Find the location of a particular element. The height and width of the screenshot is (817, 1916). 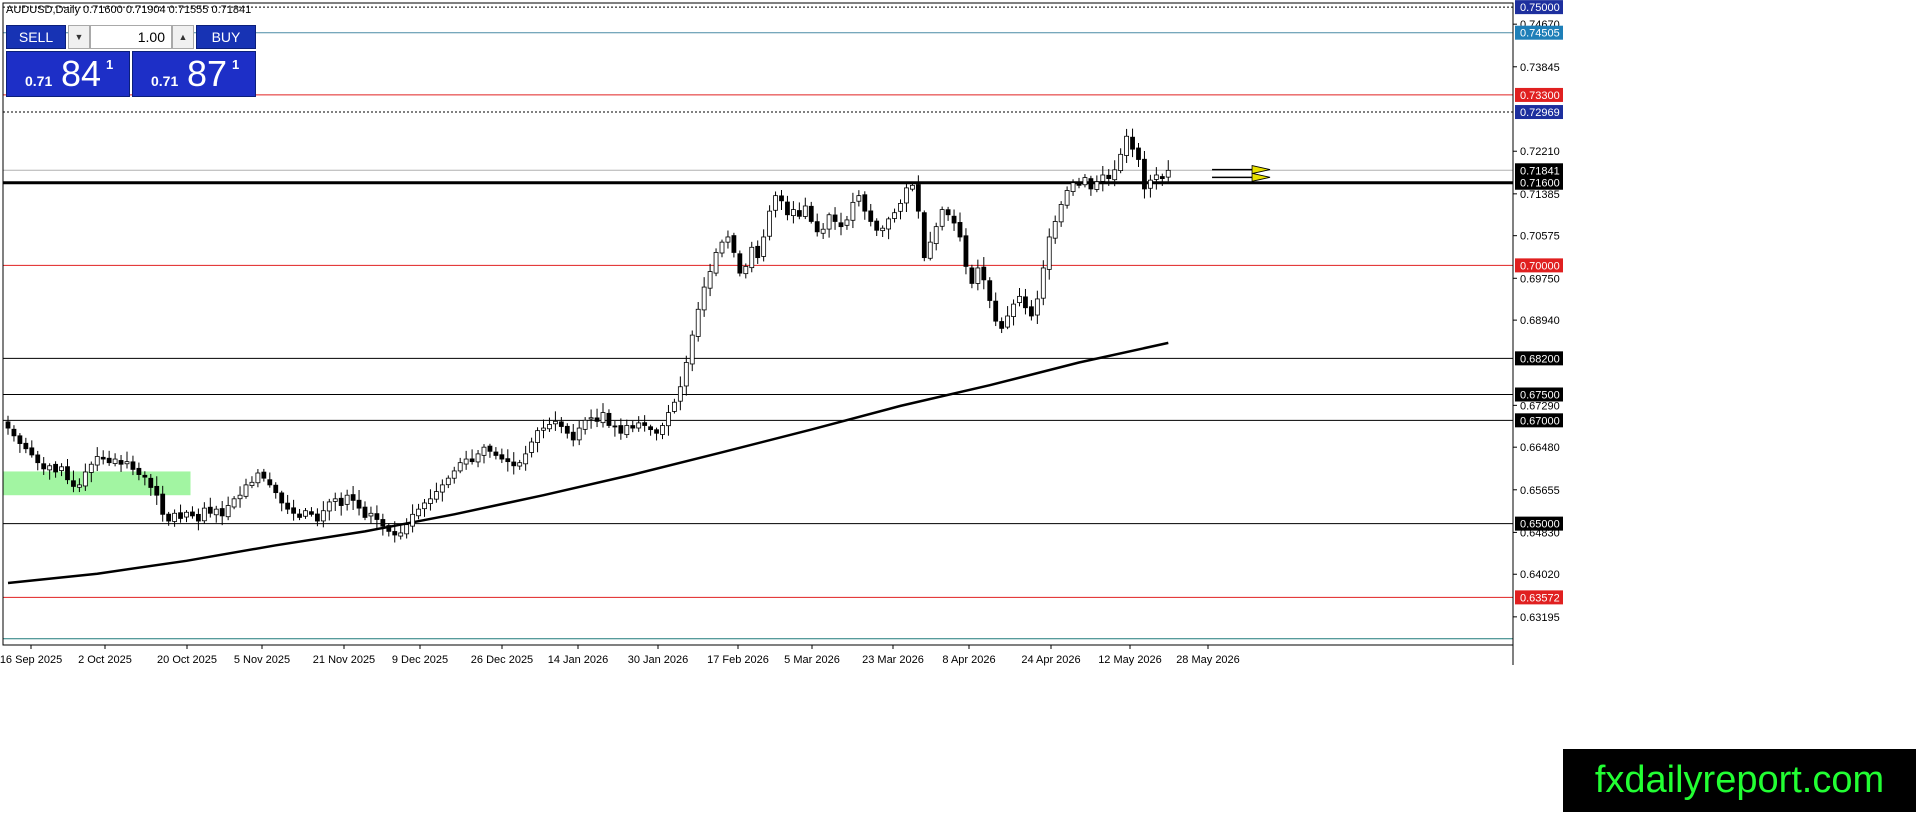

volume-decrease-button: ▼ is located at coordinates (79, 37).